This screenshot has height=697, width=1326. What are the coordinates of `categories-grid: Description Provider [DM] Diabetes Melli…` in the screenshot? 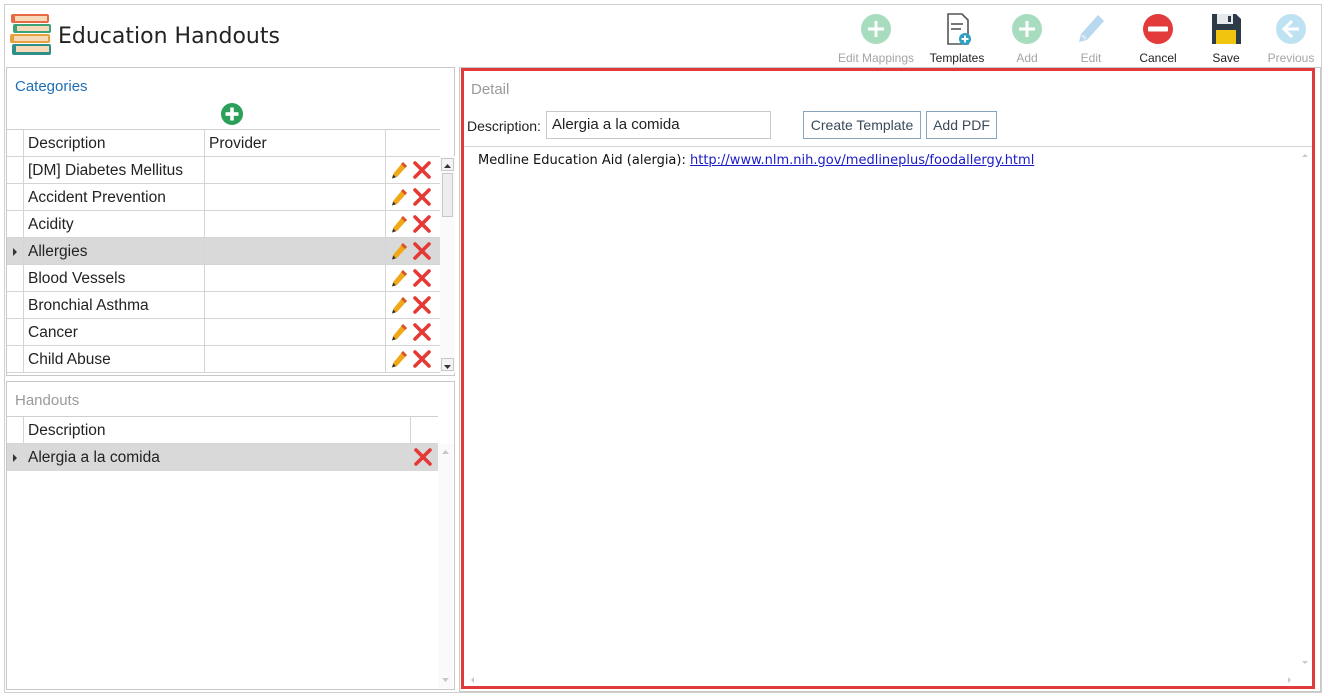 It's located at (223, 251).